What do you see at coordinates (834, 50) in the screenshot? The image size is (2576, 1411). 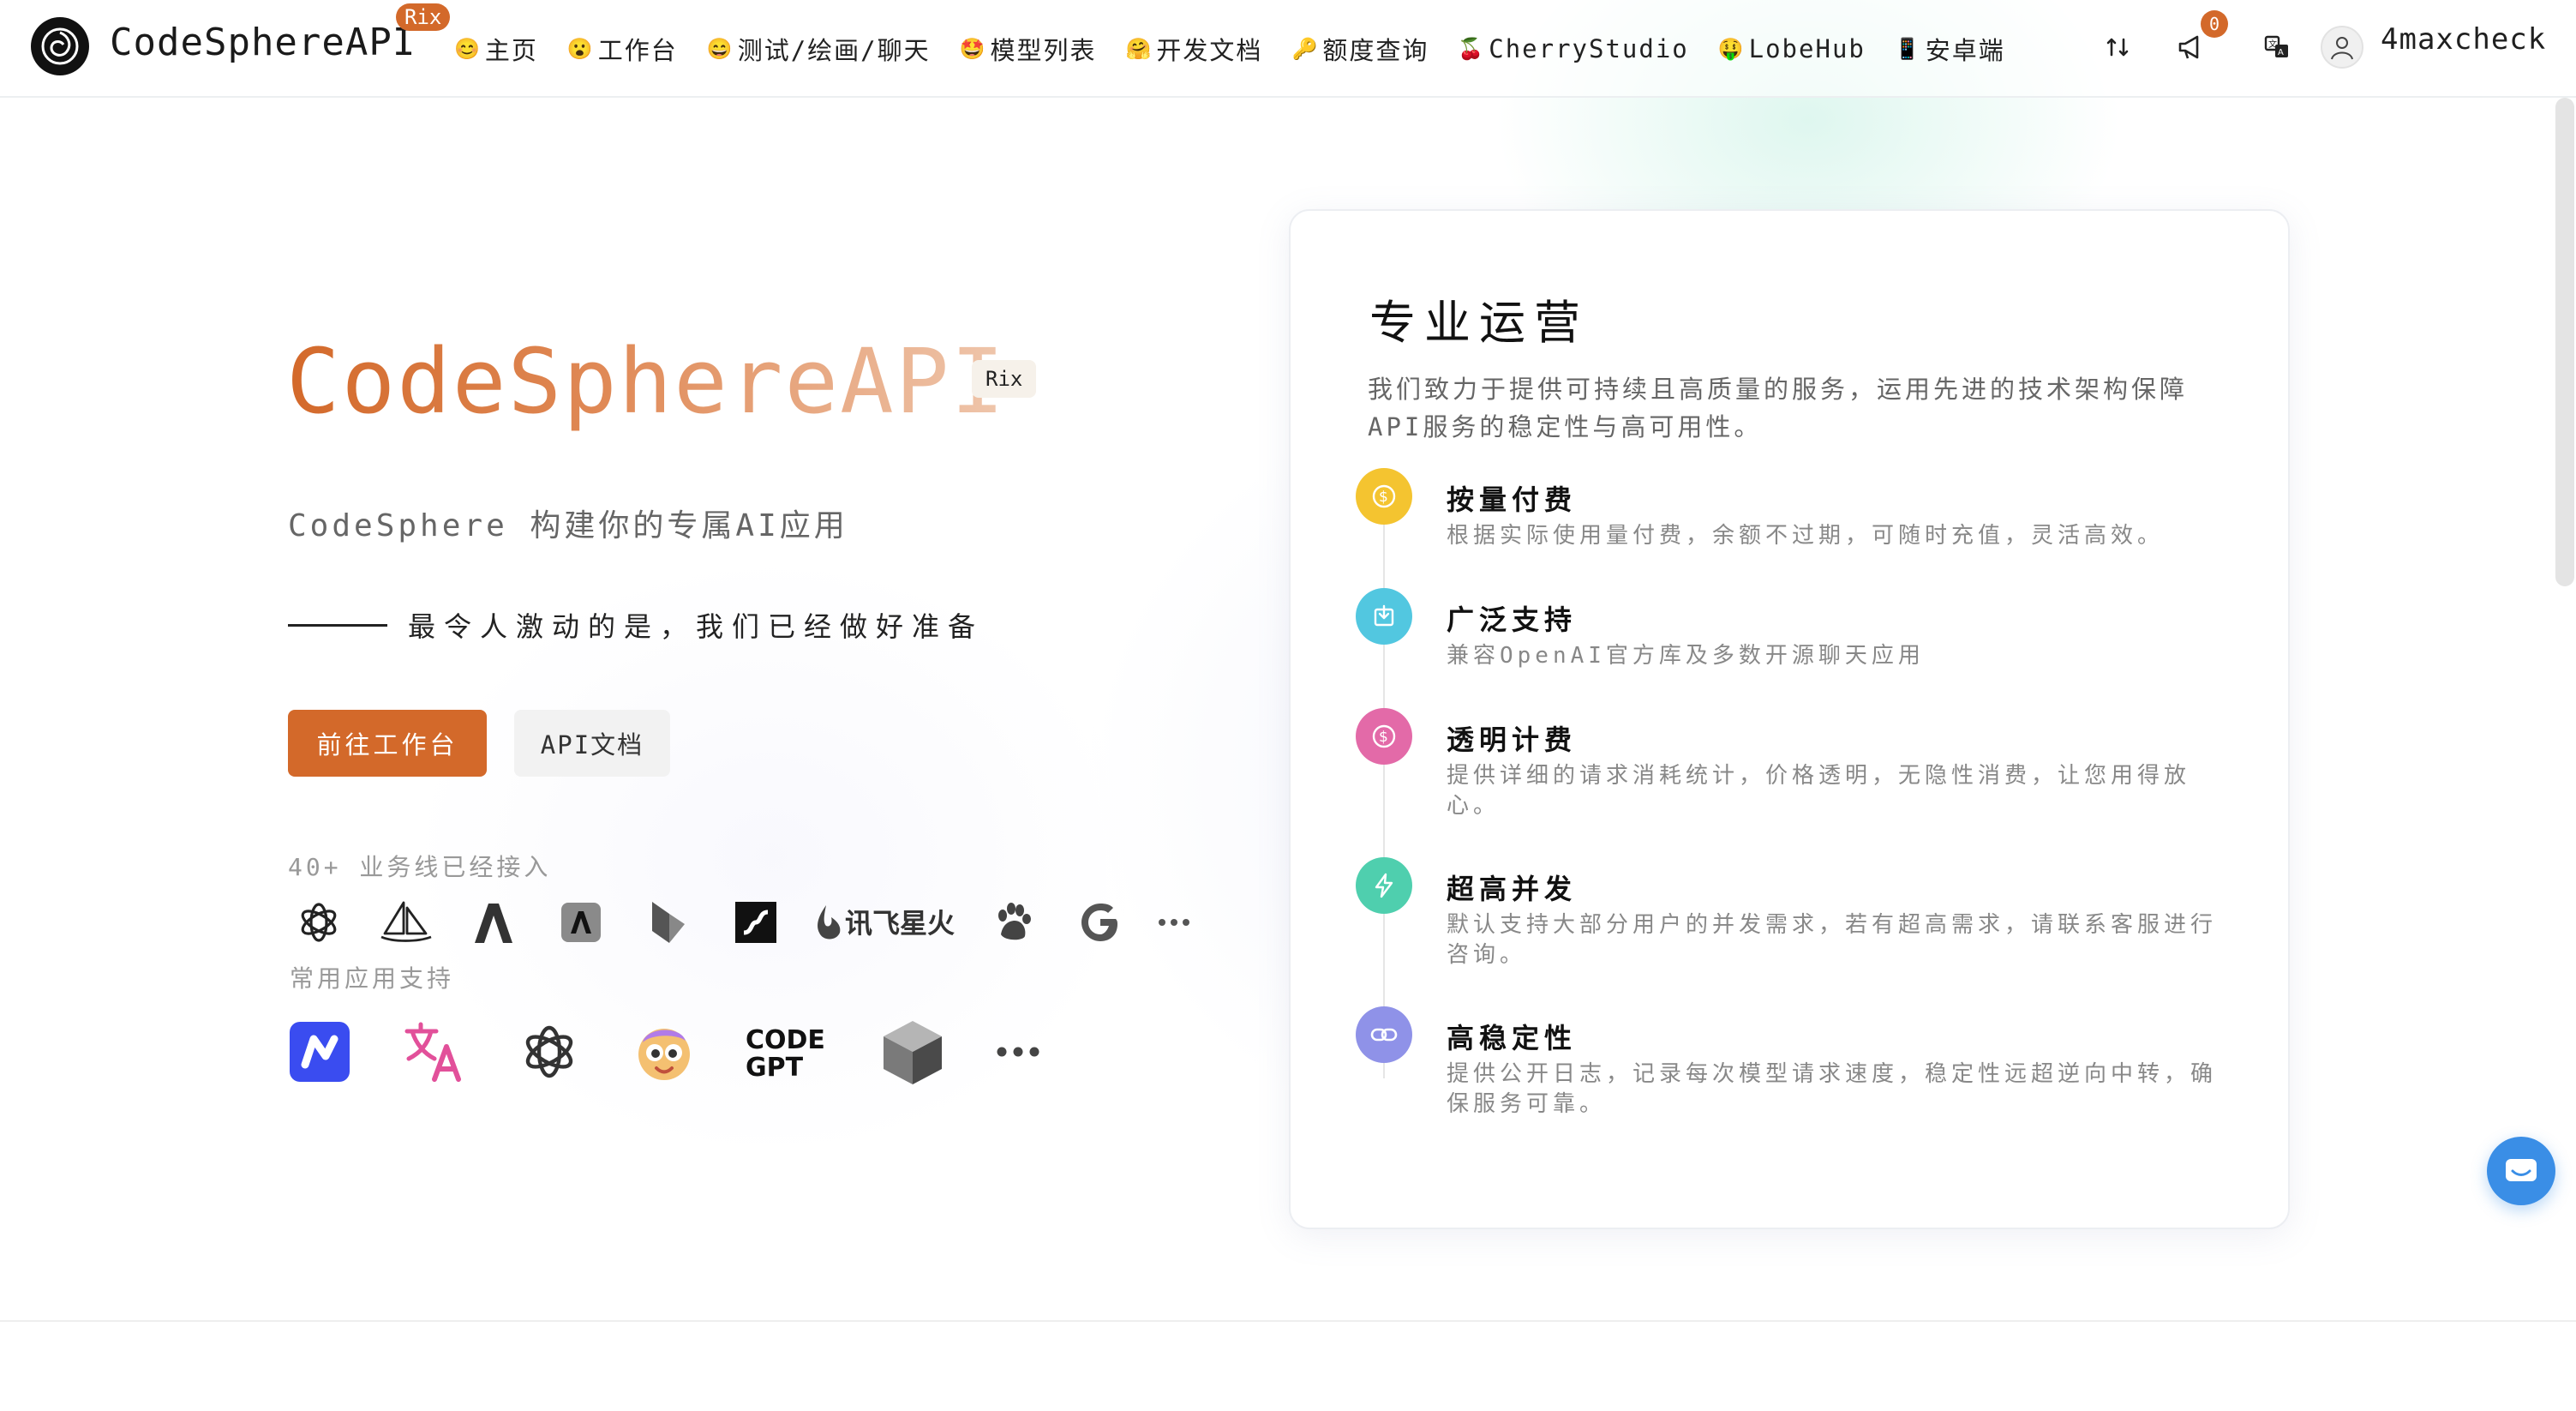 I see `nav-label: 测试/绘画/聊天` at bounding box center [834, 50].